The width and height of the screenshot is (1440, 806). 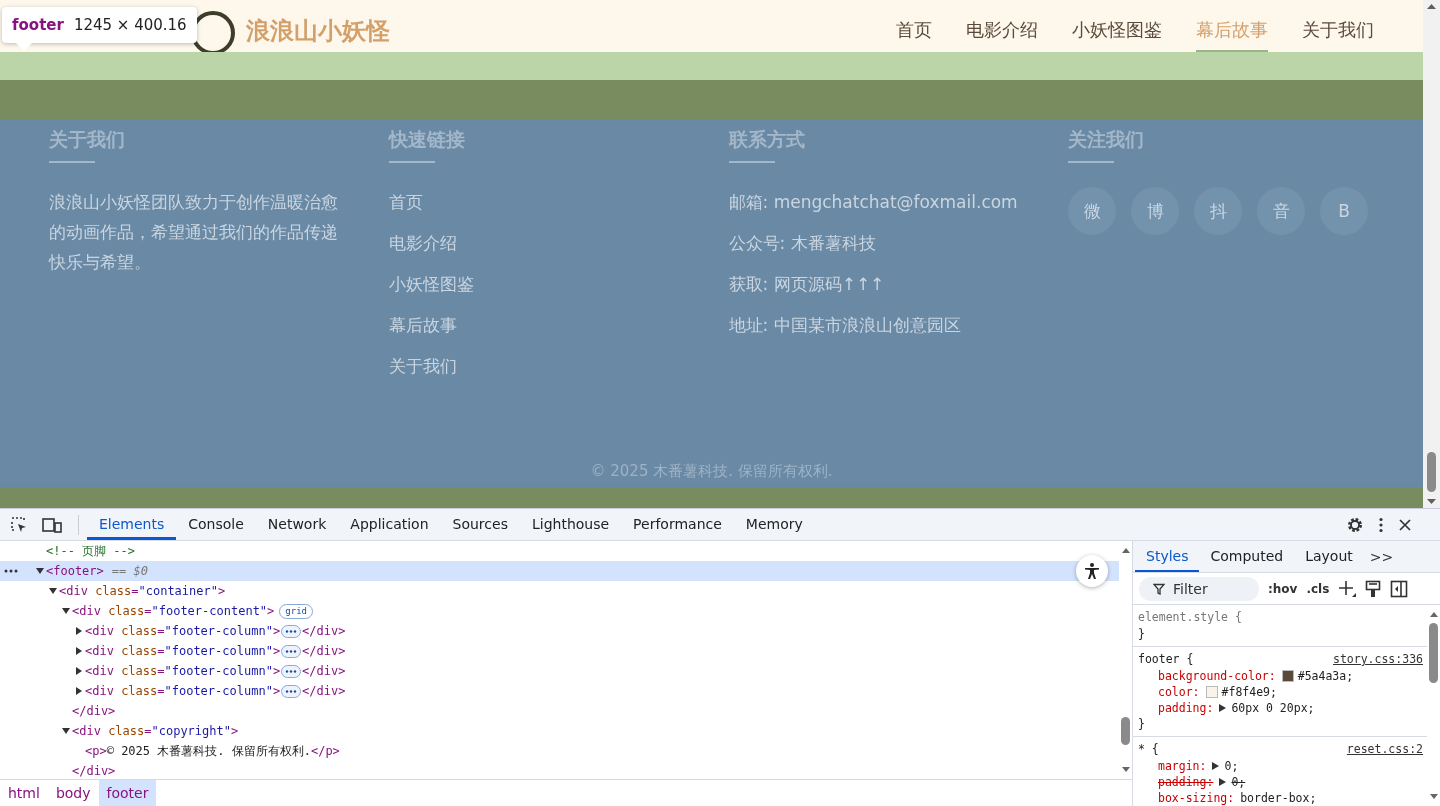 I want to click on css-selector: * {, so click(x=1148, y=749).